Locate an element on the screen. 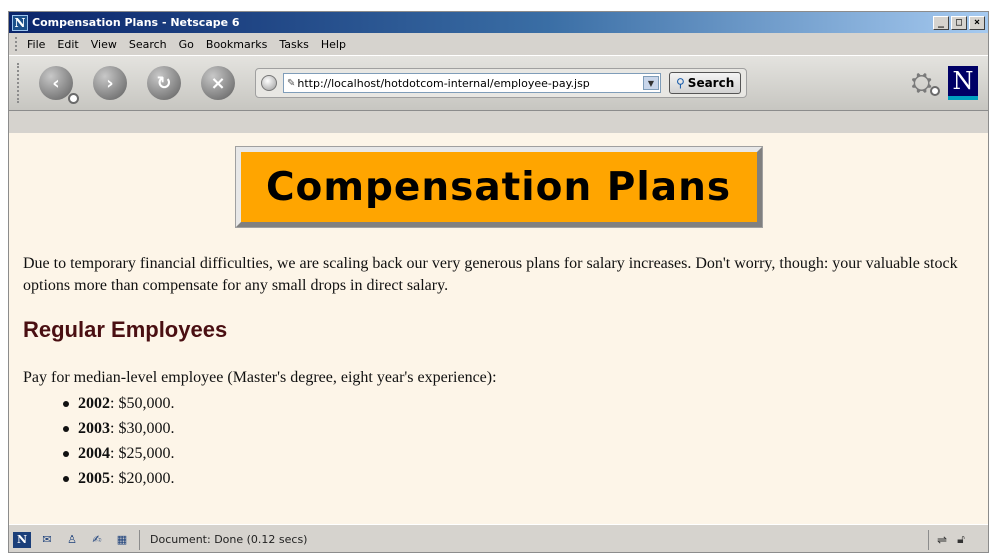  pay-year: 2002 is located at coordinates (94, 403).